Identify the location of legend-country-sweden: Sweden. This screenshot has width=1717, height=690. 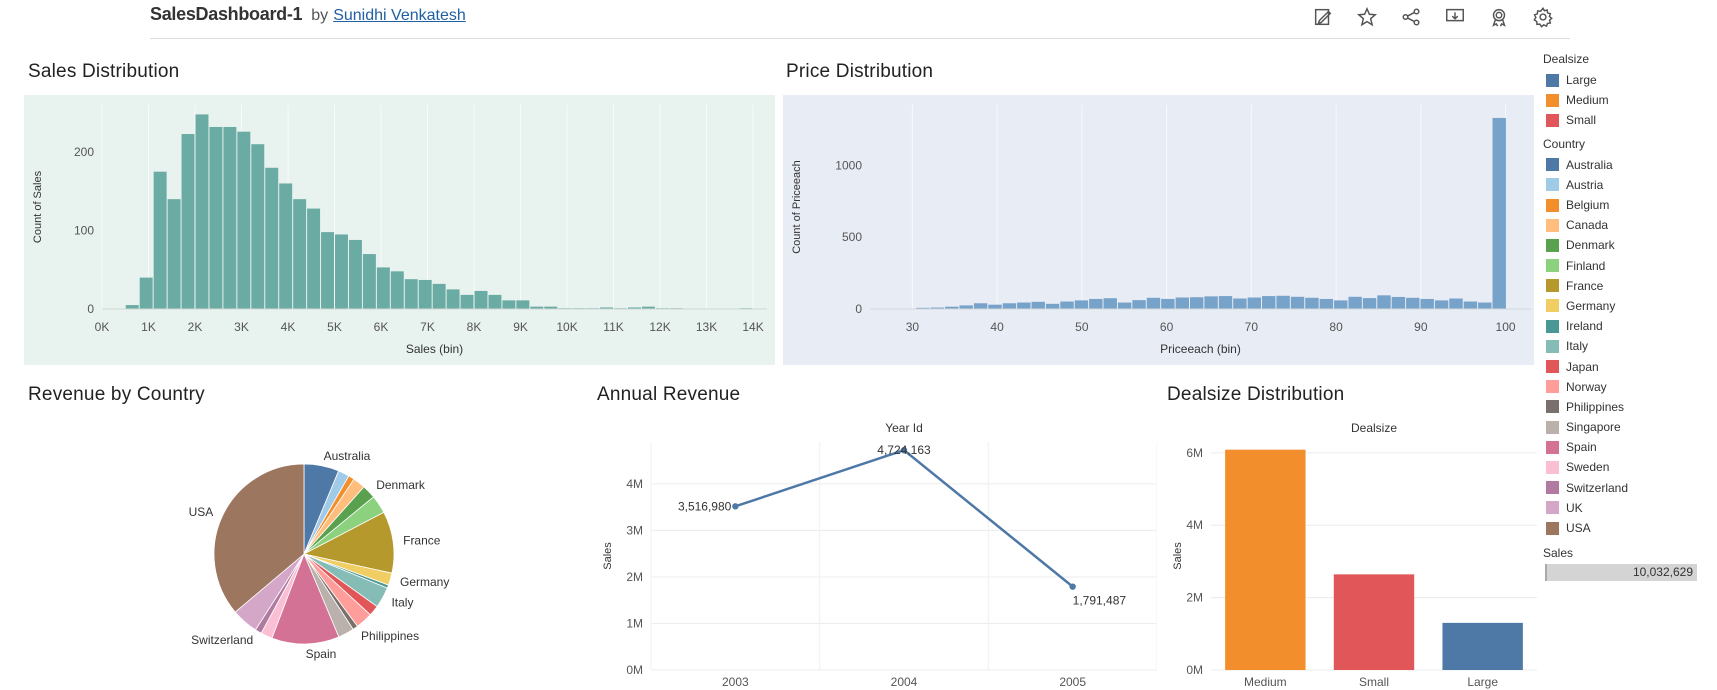
(1628, 467).